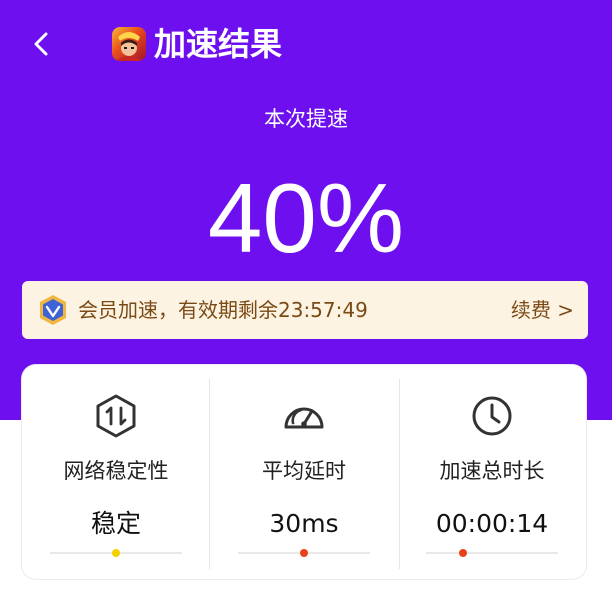 Image resolution: width=612 pixels, height=590 pixels. I want to click on renew-button: 续费 >, so click(542, 310).